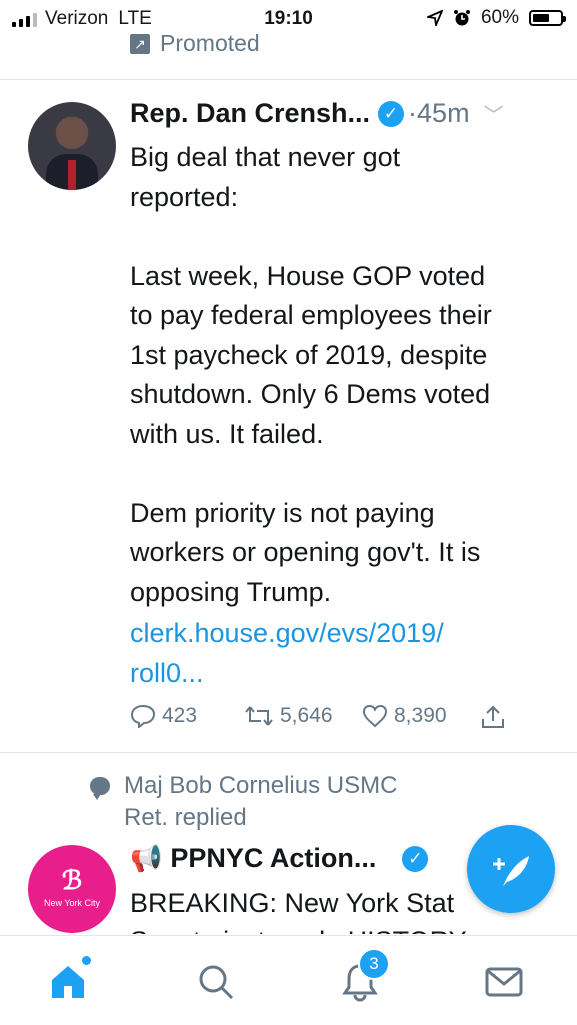 This screenshot has width=577, height=1025. Describe the element at coordinates (140, 43) in the screenshot. I see `promoted-icon: ↗` at that location.